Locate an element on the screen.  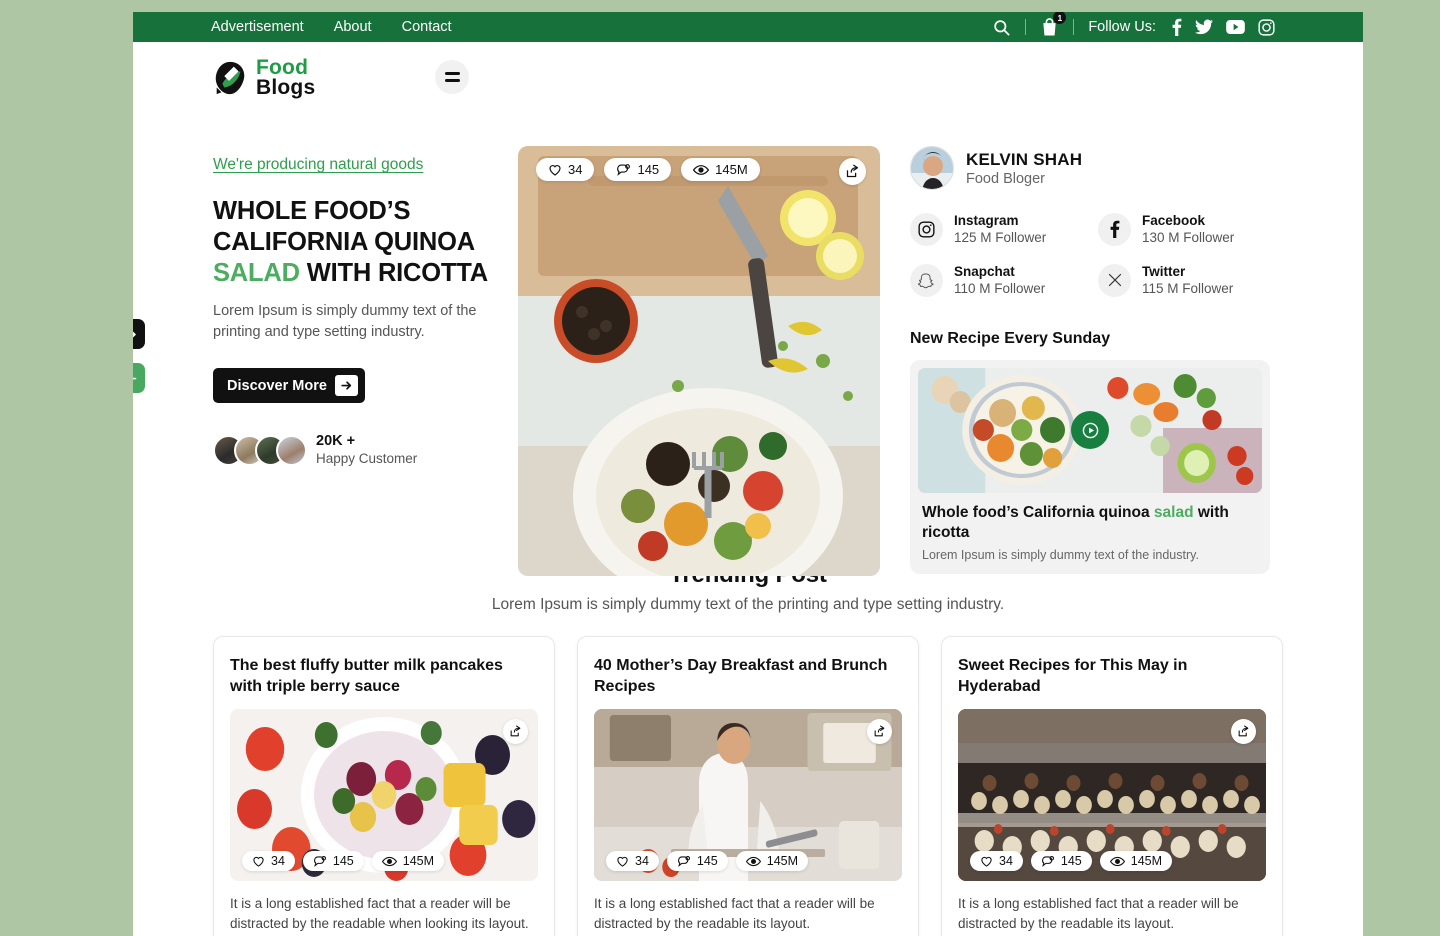
social-followers: 125 M Follower is located at coordinates (1000, 237).